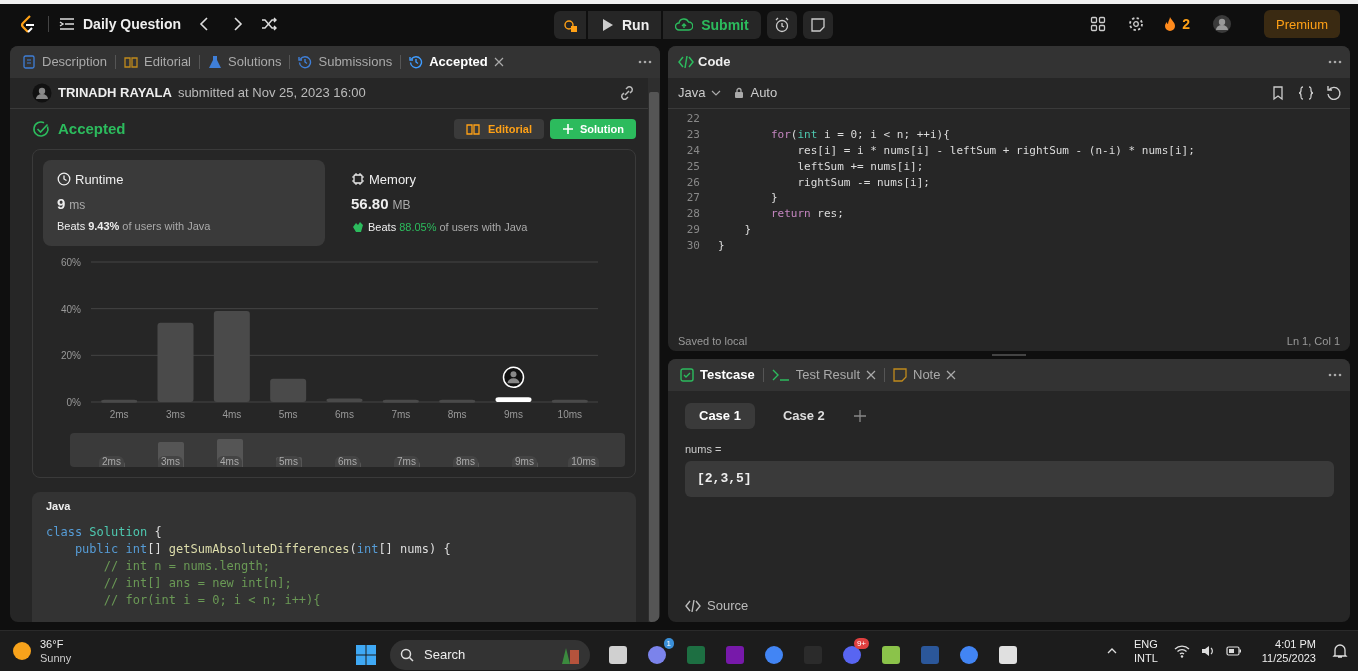  I want to click on panel-tab: Testcase, so click(717, 375).